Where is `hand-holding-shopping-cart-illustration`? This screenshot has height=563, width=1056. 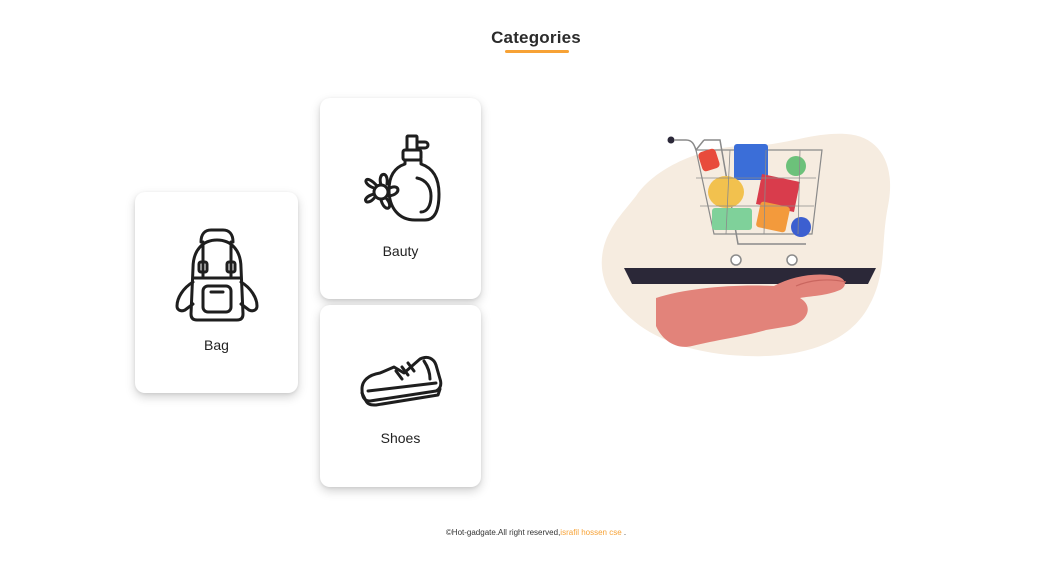 hand-holding-shopping-cart-illustration is located at coordinates (746, 243).